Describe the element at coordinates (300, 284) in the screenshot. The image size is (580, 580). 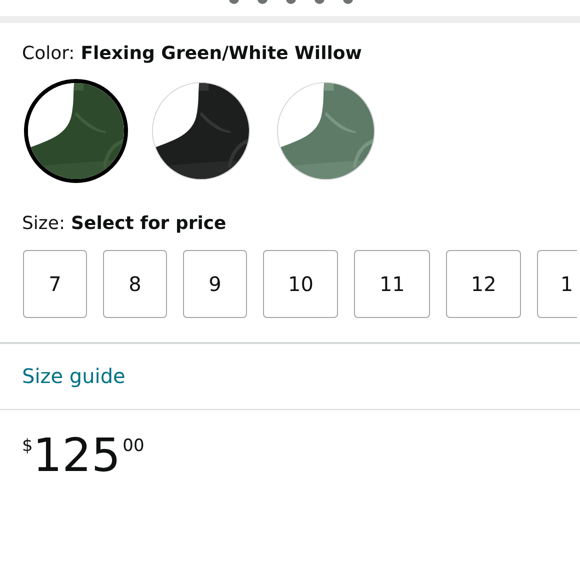
I see `size-option: 10` at that location.